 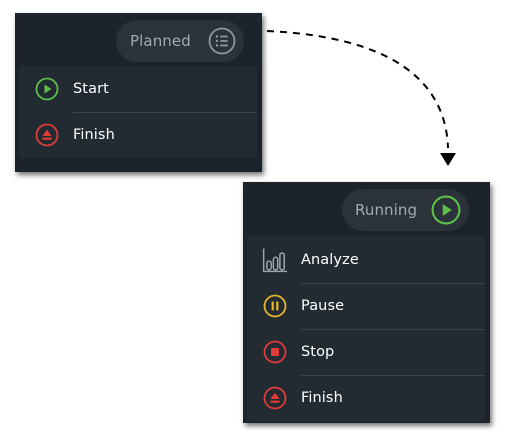 I want to click on status-pill-running: Running, so click(x=405, y=210).